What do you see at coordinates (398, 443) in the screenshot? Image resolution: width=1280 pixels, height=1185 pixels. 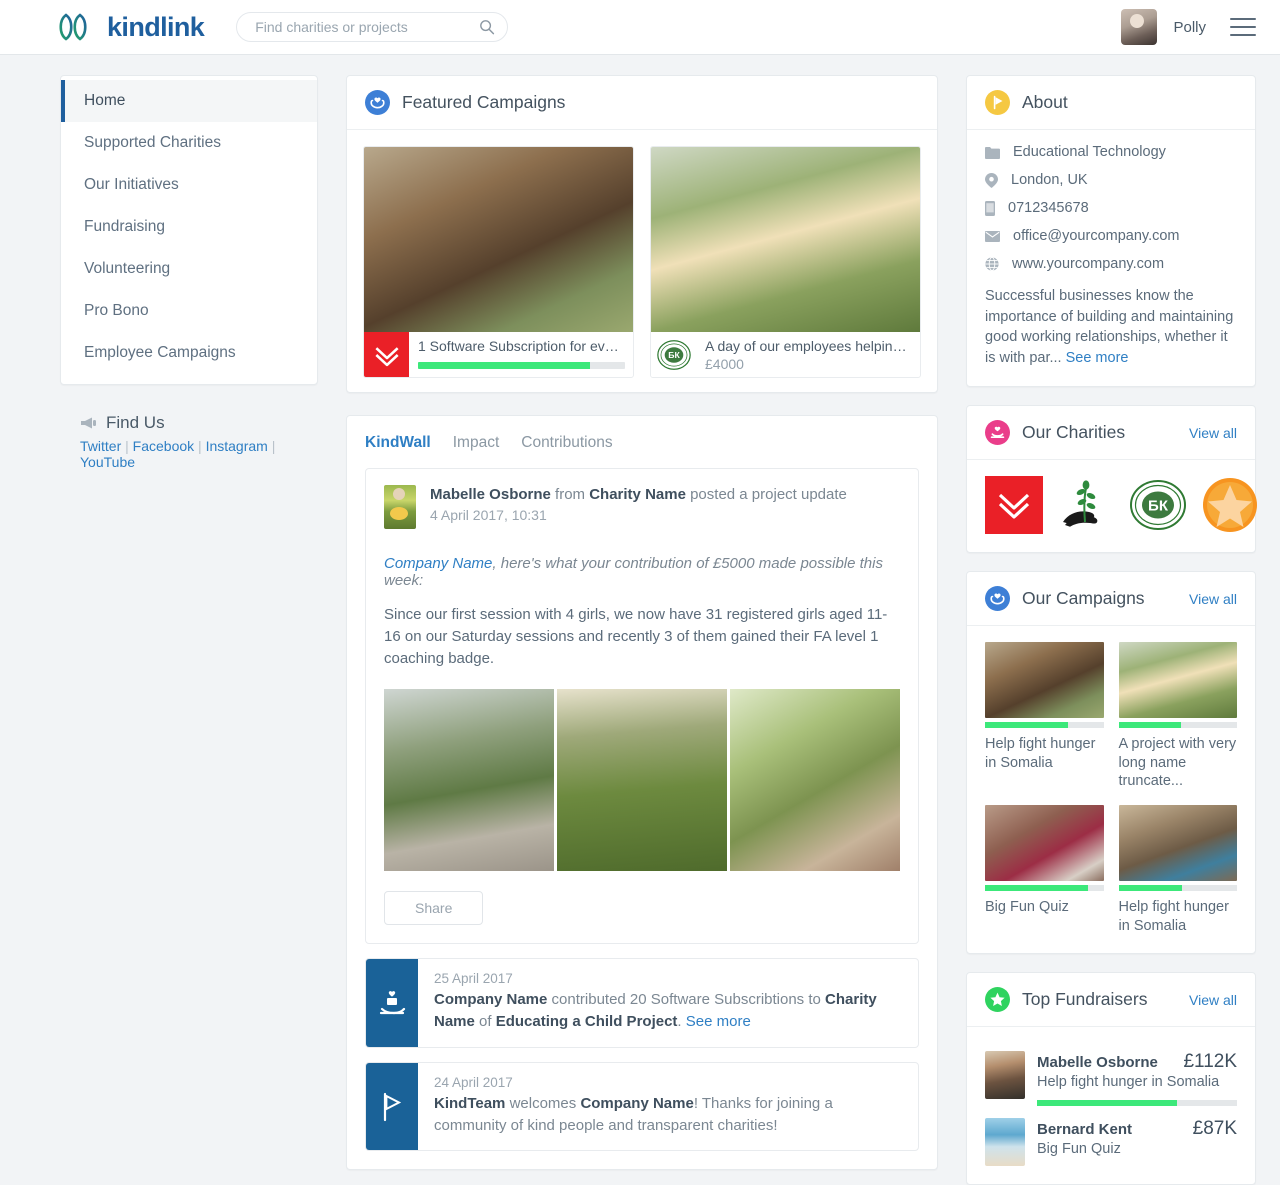 I see `tab-kindwall: KindWall` at bounding box center [398, 443].